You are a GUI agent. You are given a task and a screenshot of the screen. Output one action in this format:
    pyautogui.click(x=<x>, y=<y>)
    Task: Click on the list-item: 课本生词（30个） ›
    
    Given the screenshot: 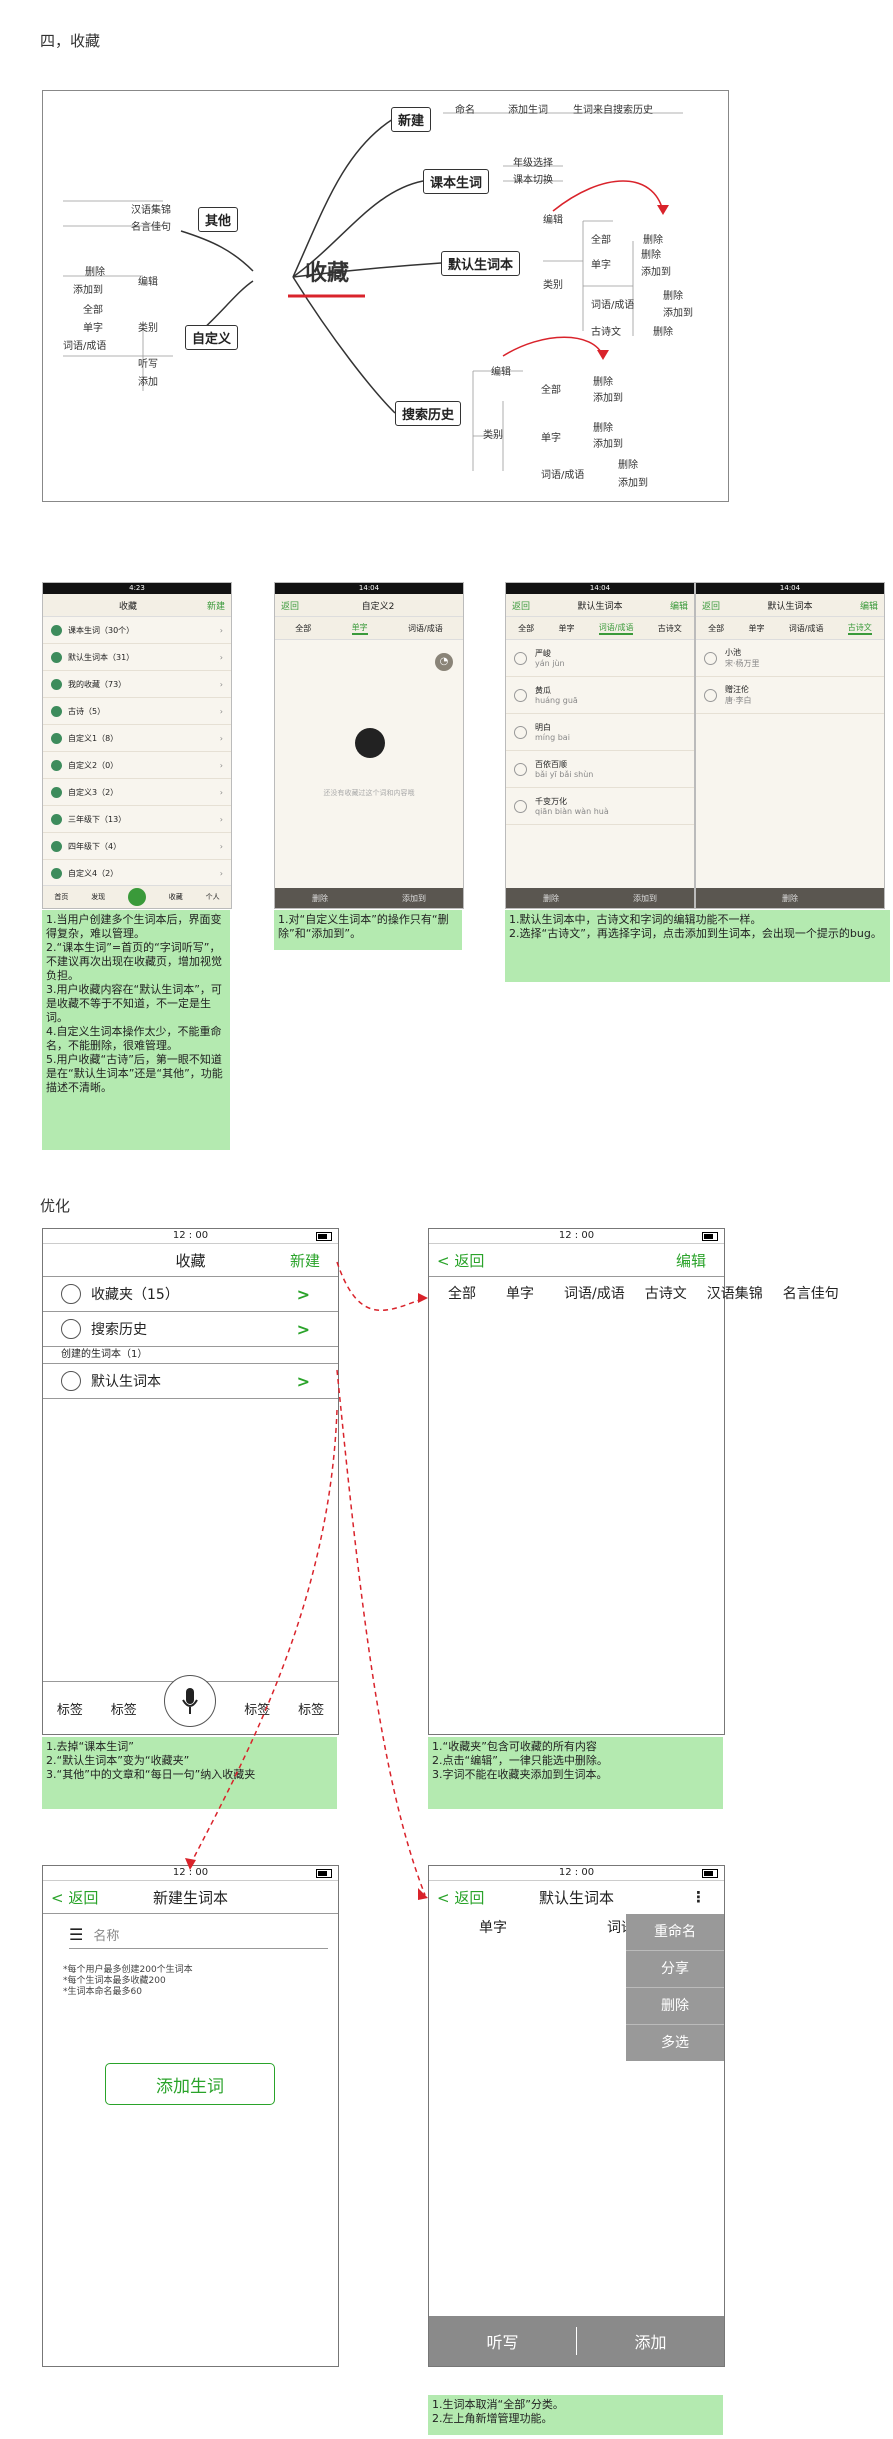 What is the action you would take?
    pyautogui.click(x=137, y=630)
    